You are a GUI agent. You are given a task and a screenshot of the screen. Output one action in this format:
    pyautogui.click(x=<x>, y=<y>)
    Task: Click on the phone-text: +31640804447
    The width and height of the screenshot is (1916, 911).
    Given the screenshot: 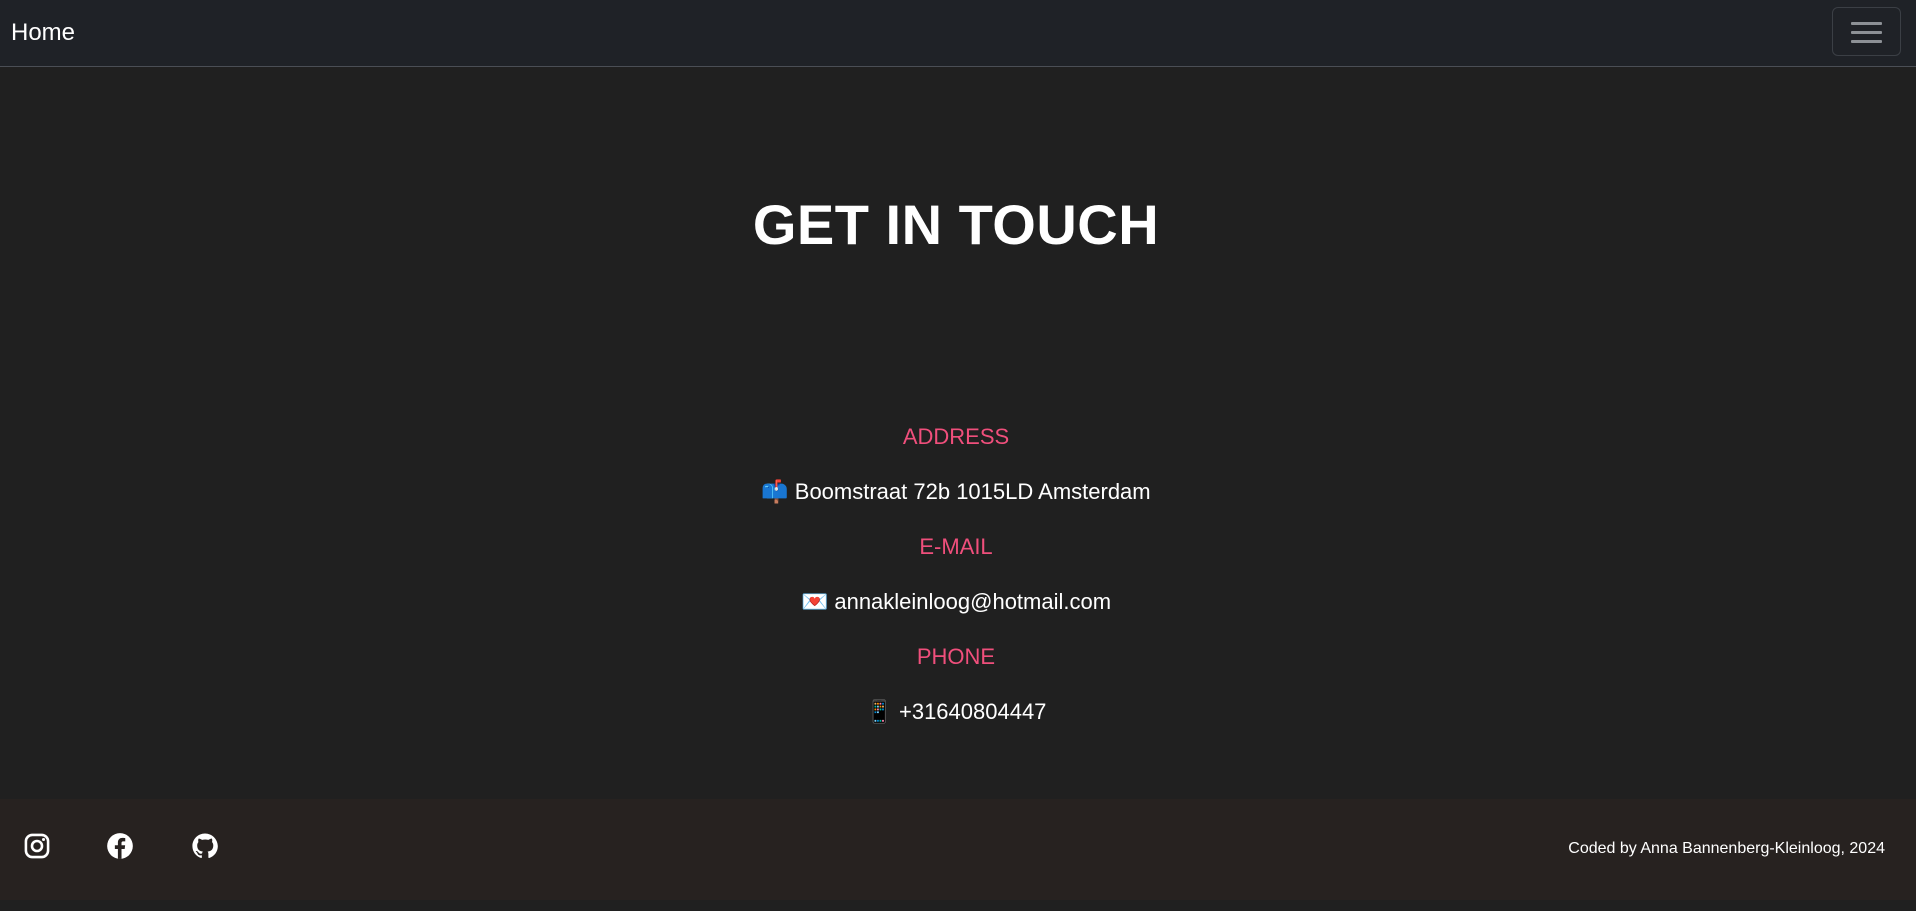 What is the action you would take?
    pyautogui.click(x=972, y=711)
    